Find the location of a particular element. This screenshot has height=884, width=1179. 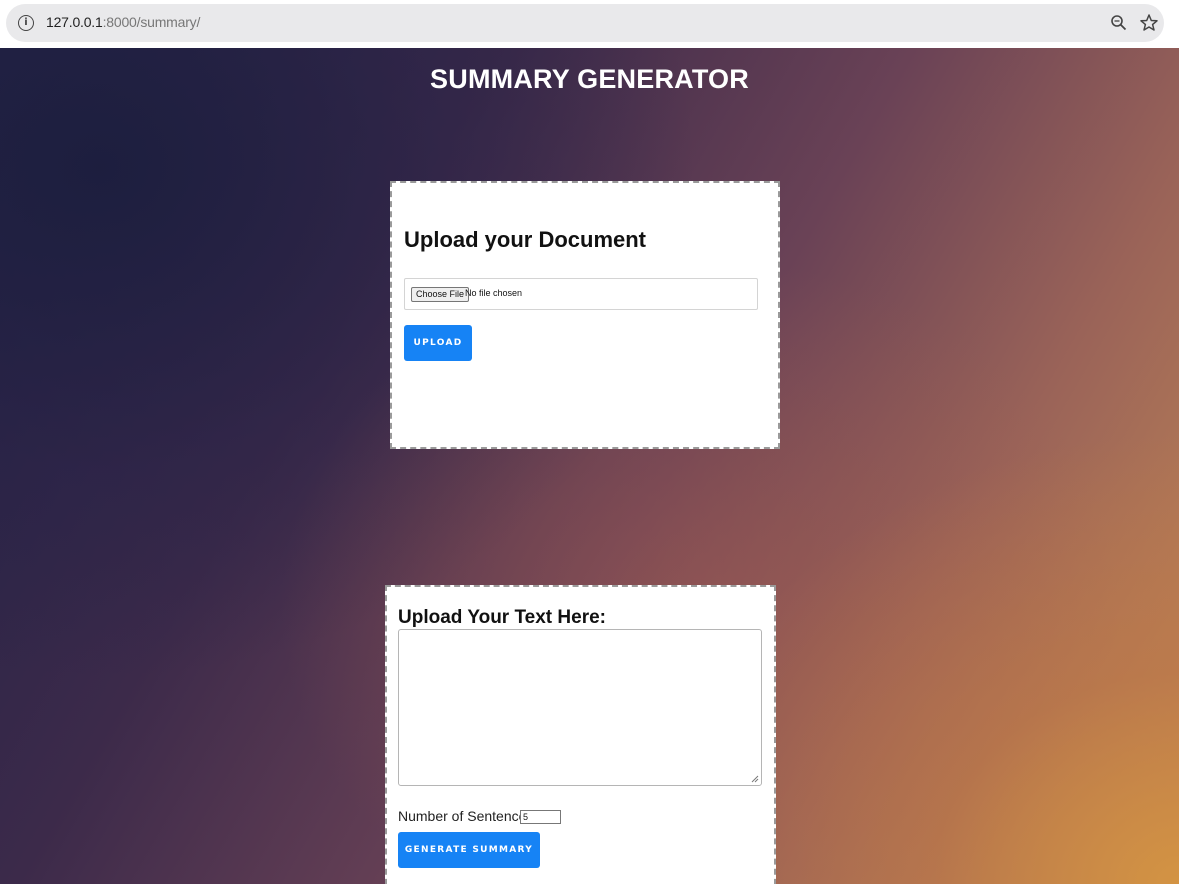

zoom-icon is located at coordinates (1119, 23).